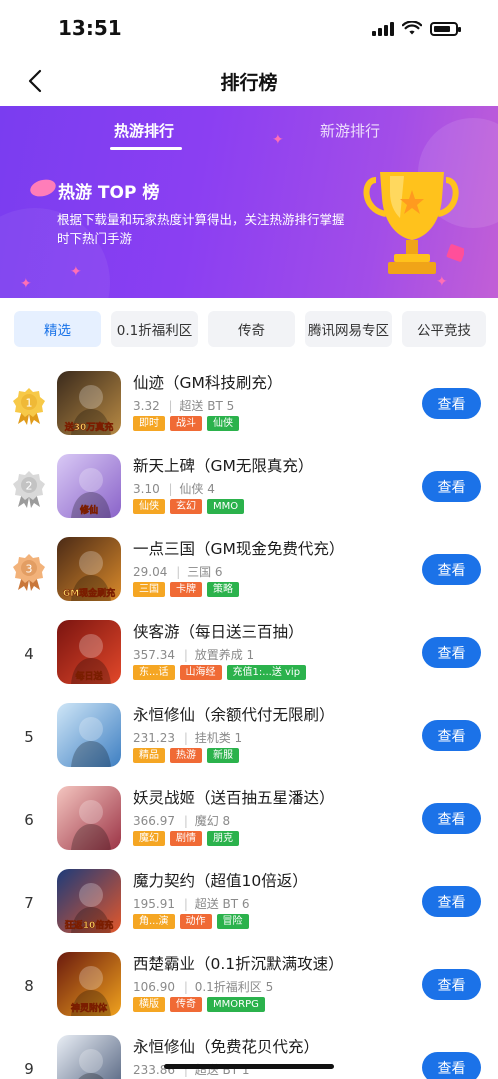  What do you see at coordinates (43, 188) in the screenshot?
I see `coin-decoration-icon` at bounding box center [43, 188].